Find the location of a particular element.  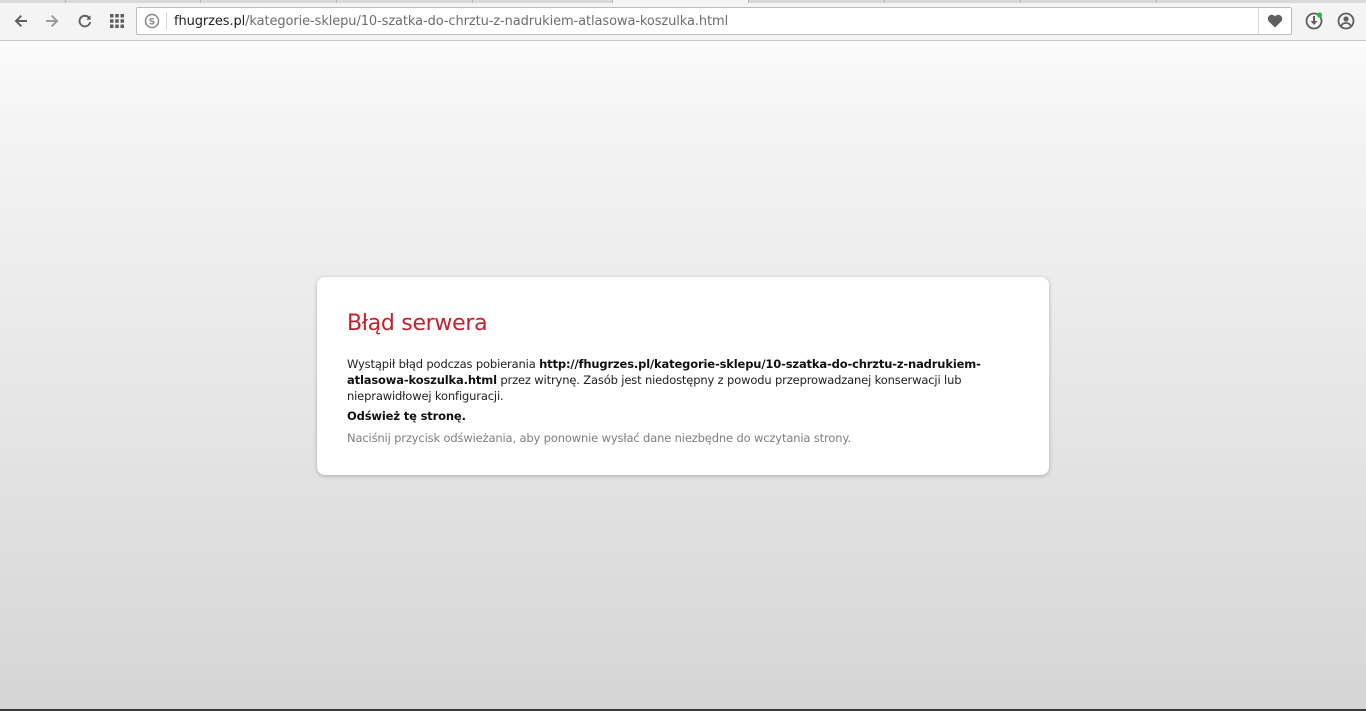

arrow-left-icon is located at coordinates (20, 21).